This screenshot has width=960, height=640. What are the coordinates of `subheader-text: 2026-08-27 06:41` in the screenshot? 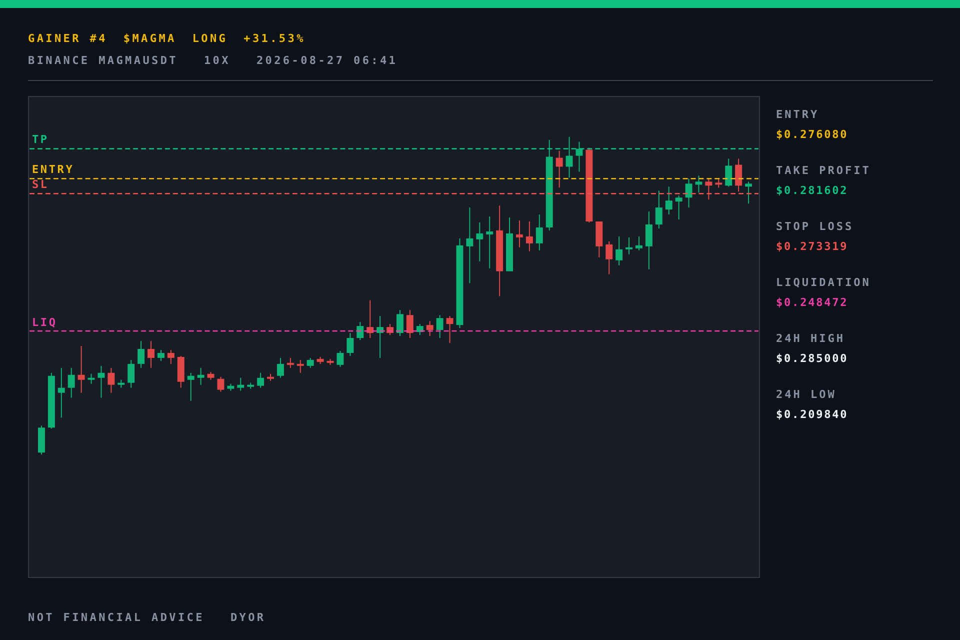 It's located at (327, 61).